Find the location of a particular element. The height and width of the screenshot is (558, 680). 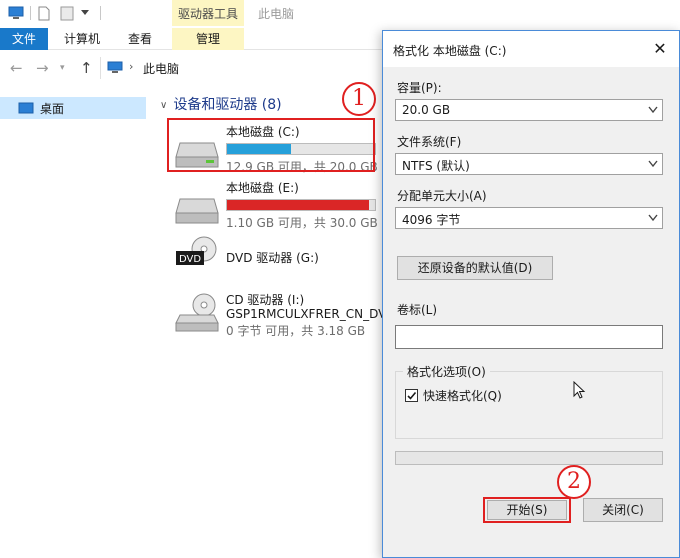

tab-manage: 管理 is located at coordinates (208, 39).